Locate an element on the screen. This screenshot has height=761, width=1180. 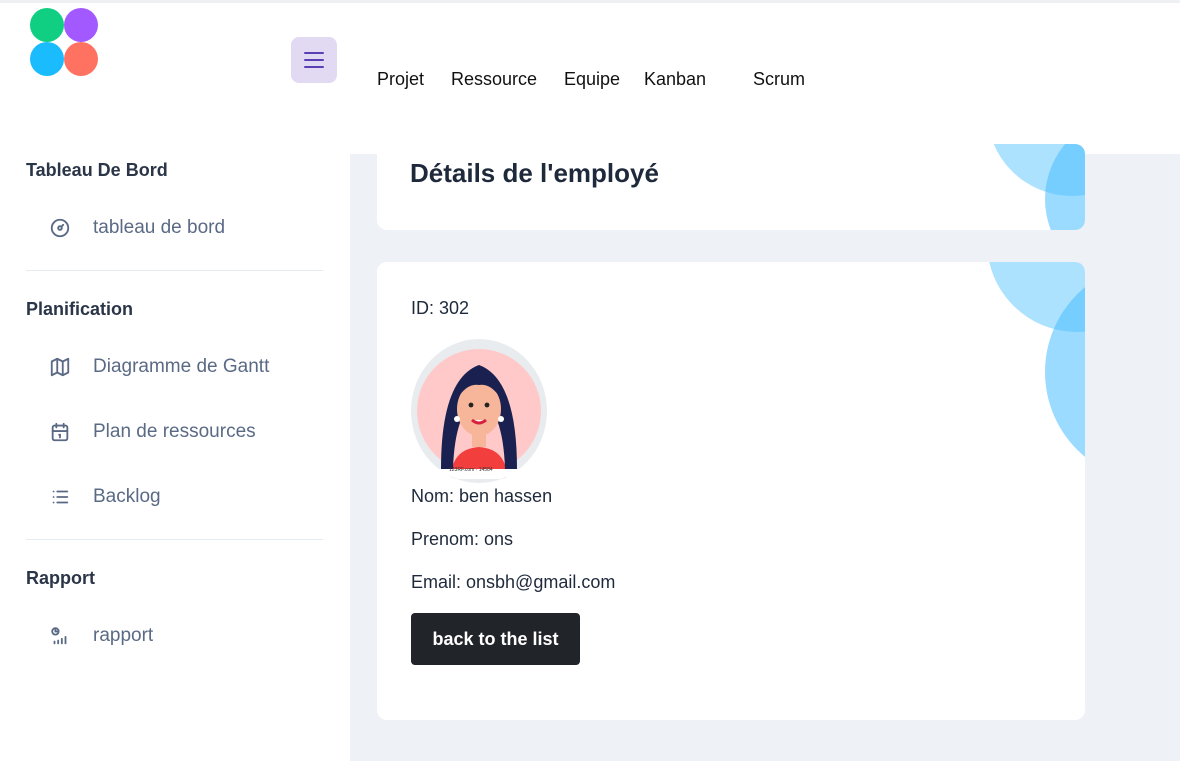
nav-ressource: Ressource is located at coordinates (494, 79).